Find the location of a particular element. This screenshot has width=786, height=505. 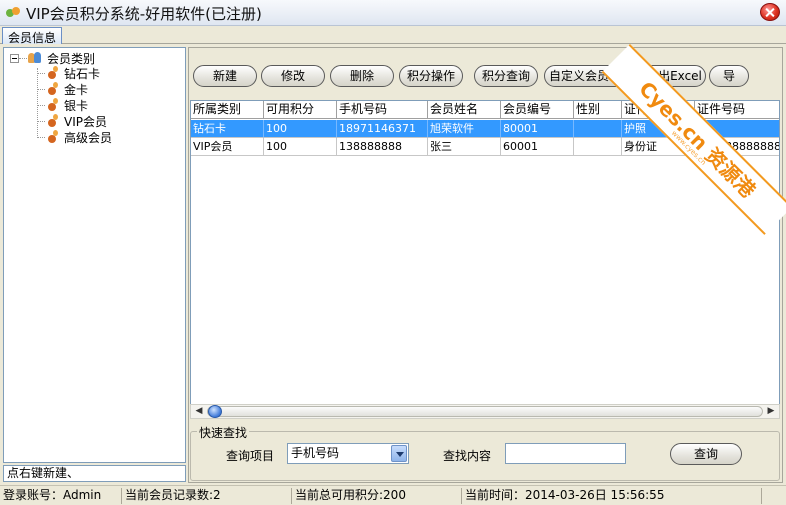

member-group-icon is located at coordinates (35, 58).